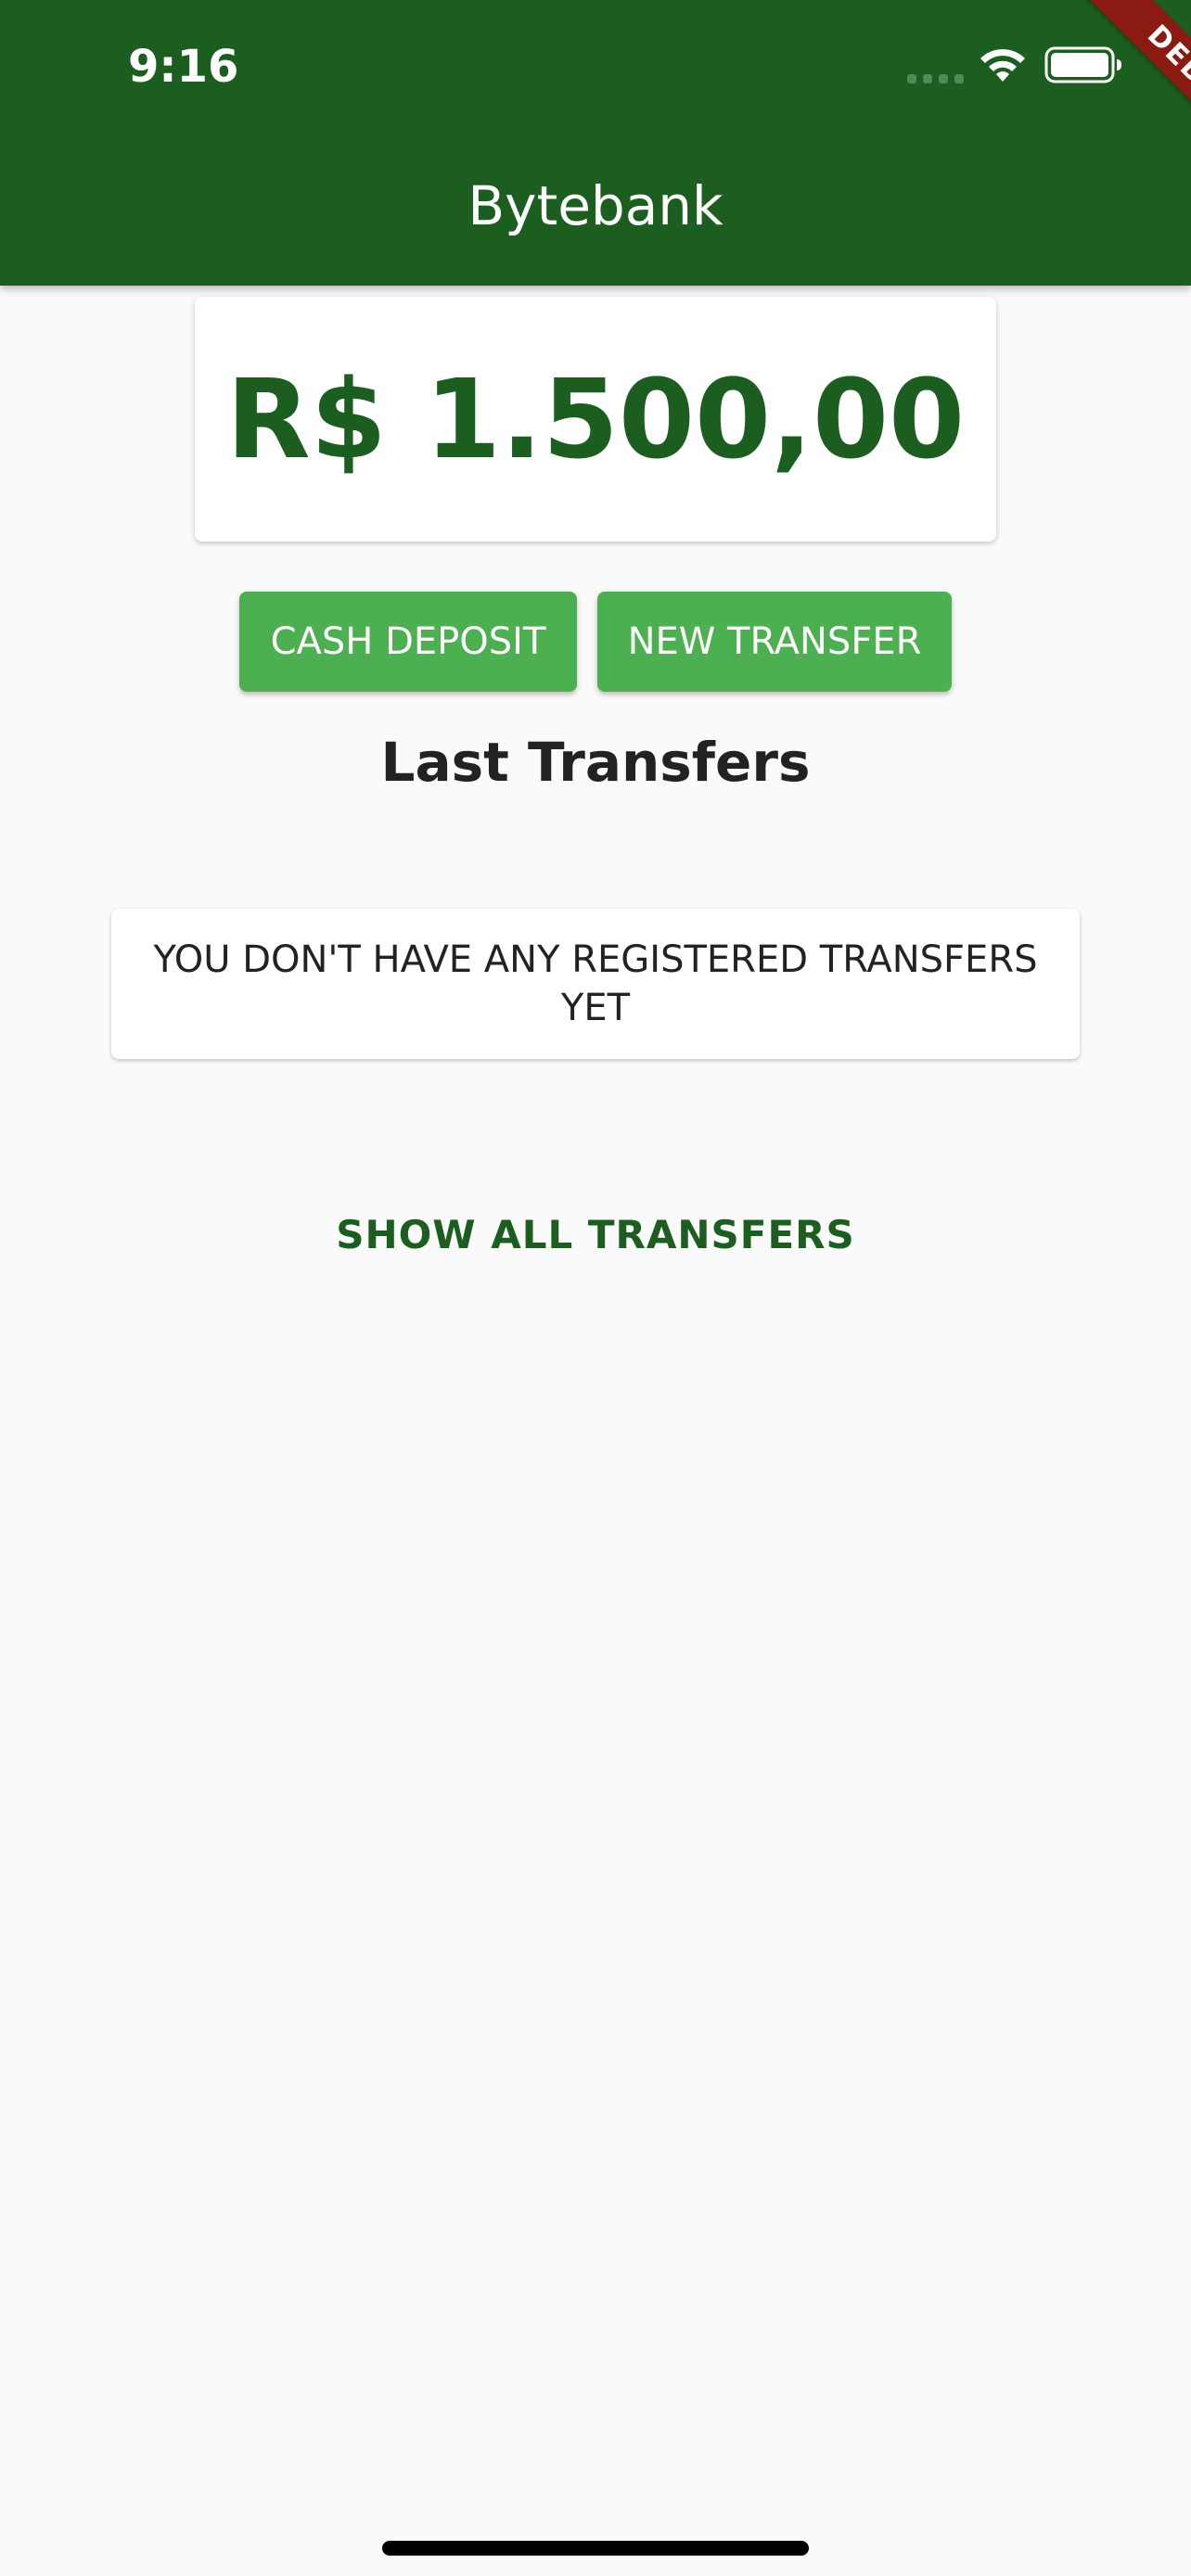 The width and height of the screenshot is (1191, 2576). What do you see at coordinates (595, 206) in the screenshot?
I see `app-title: Bytebank` at bounding box center [595, 206].